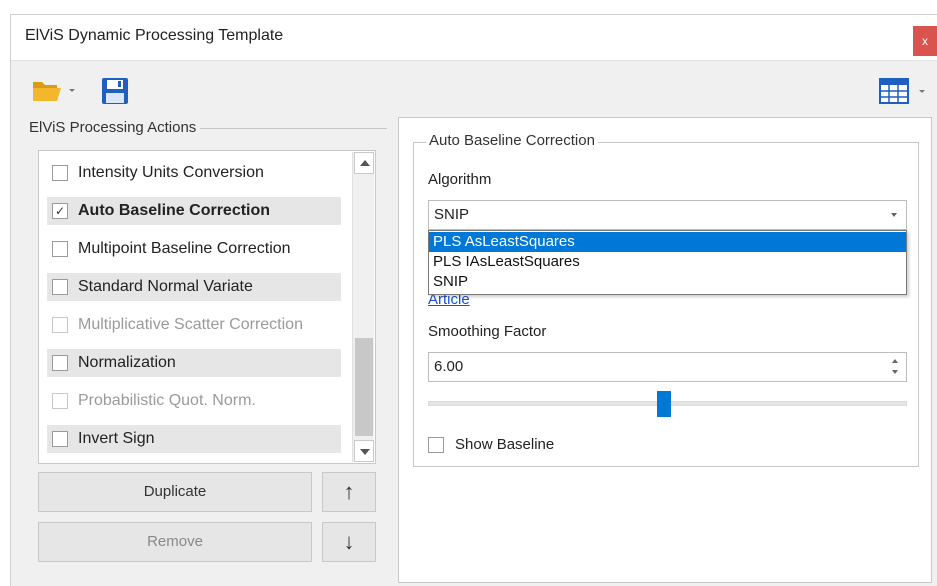 Image resolution: width=937 pixels, height=586 pixels. Describe the element at coordinates (363, 307) in the screenshot. I see `list-scrollbar` at that location.